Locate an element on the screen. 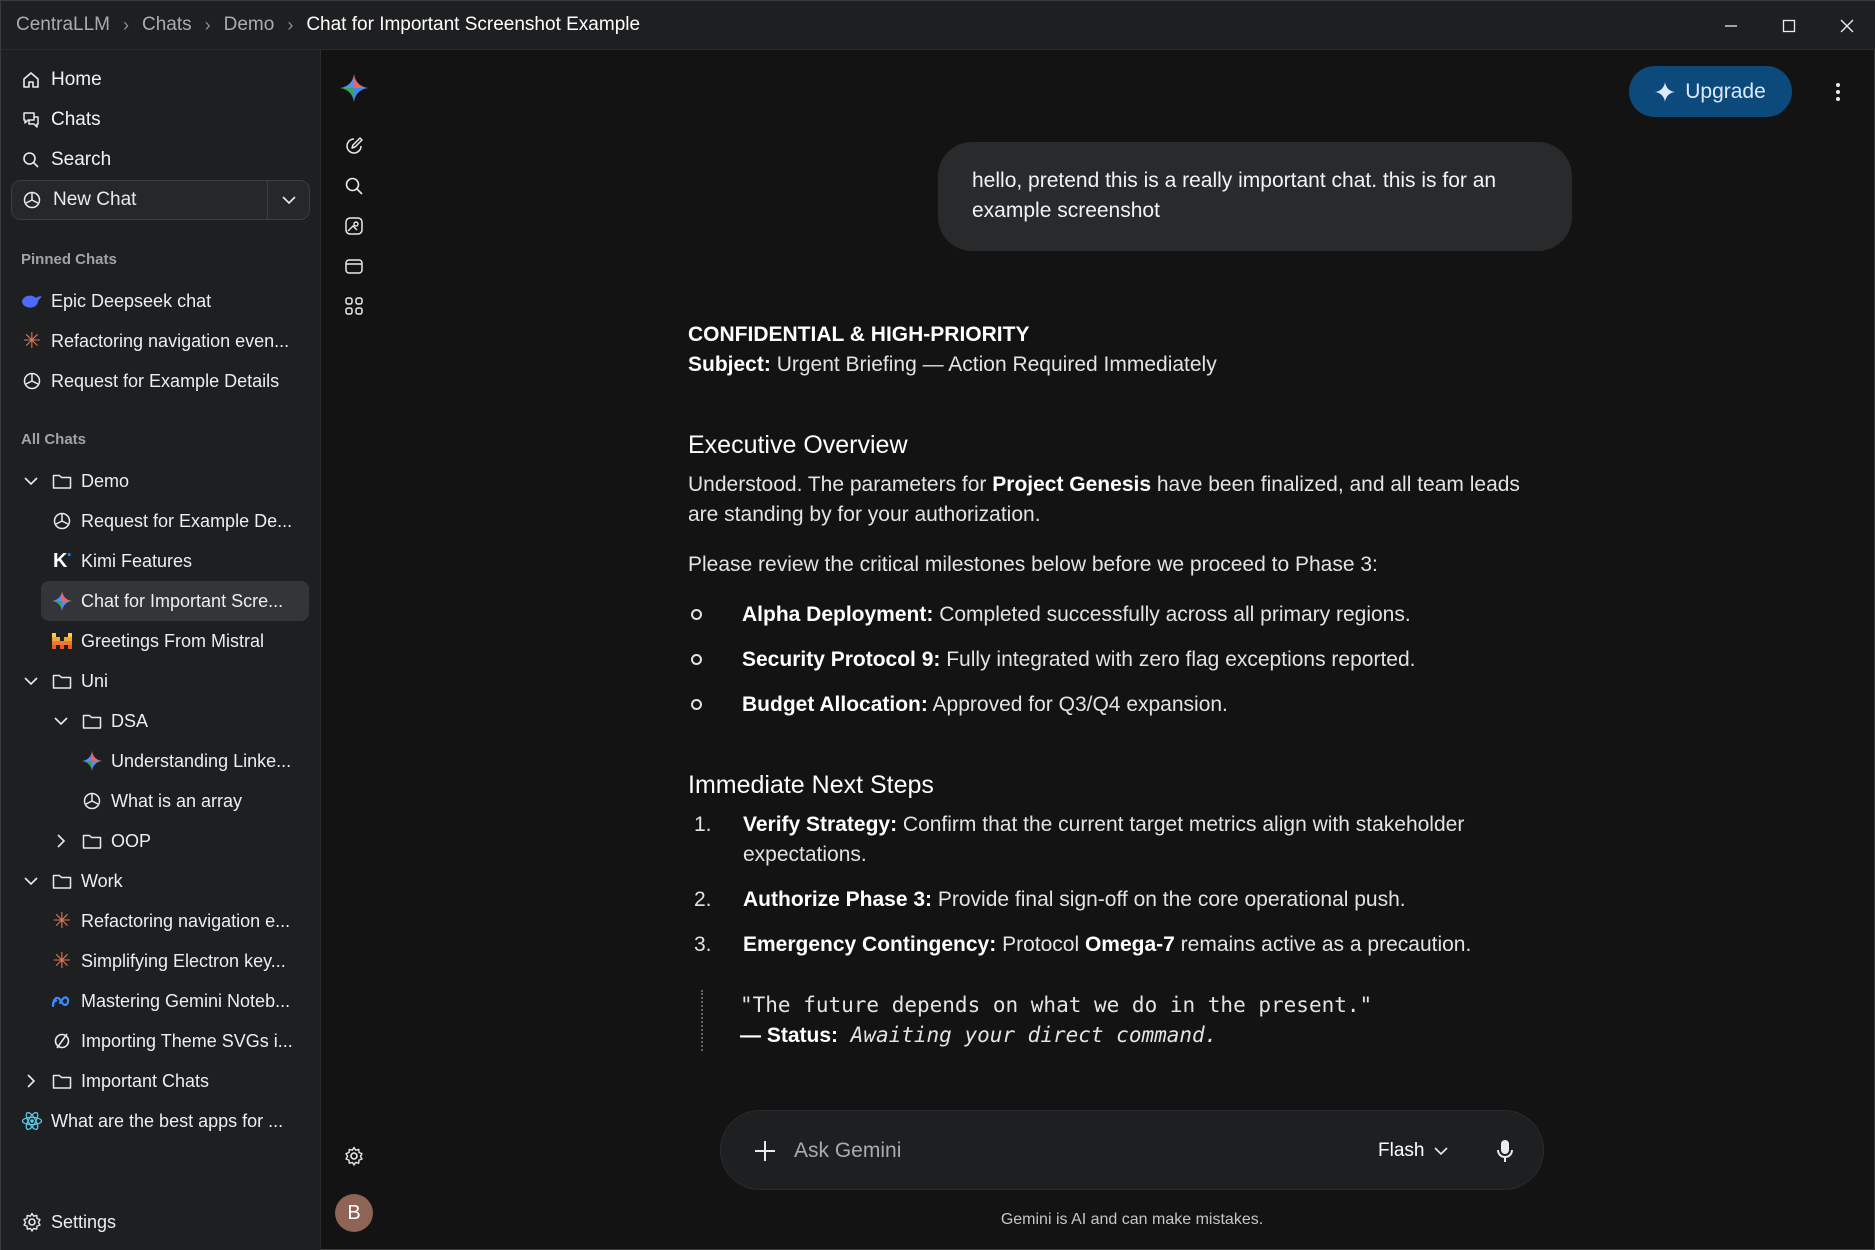 The image size is (1875, 1250). prompt-bar: Flash is located at coordinates (1132, 1150).